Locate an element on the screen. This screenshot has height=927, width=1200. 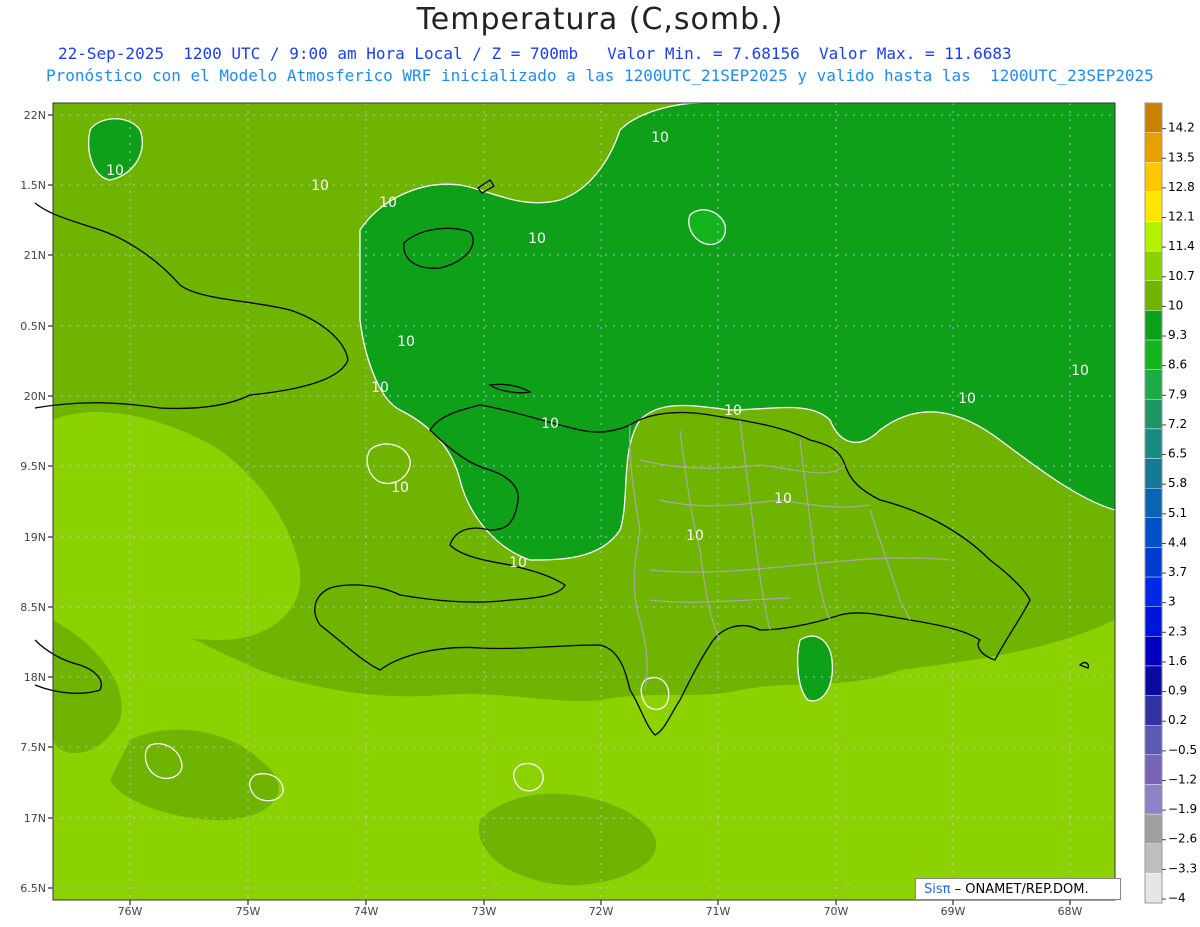
colorbar-label: 3 is located at coordinates (1172, 602).